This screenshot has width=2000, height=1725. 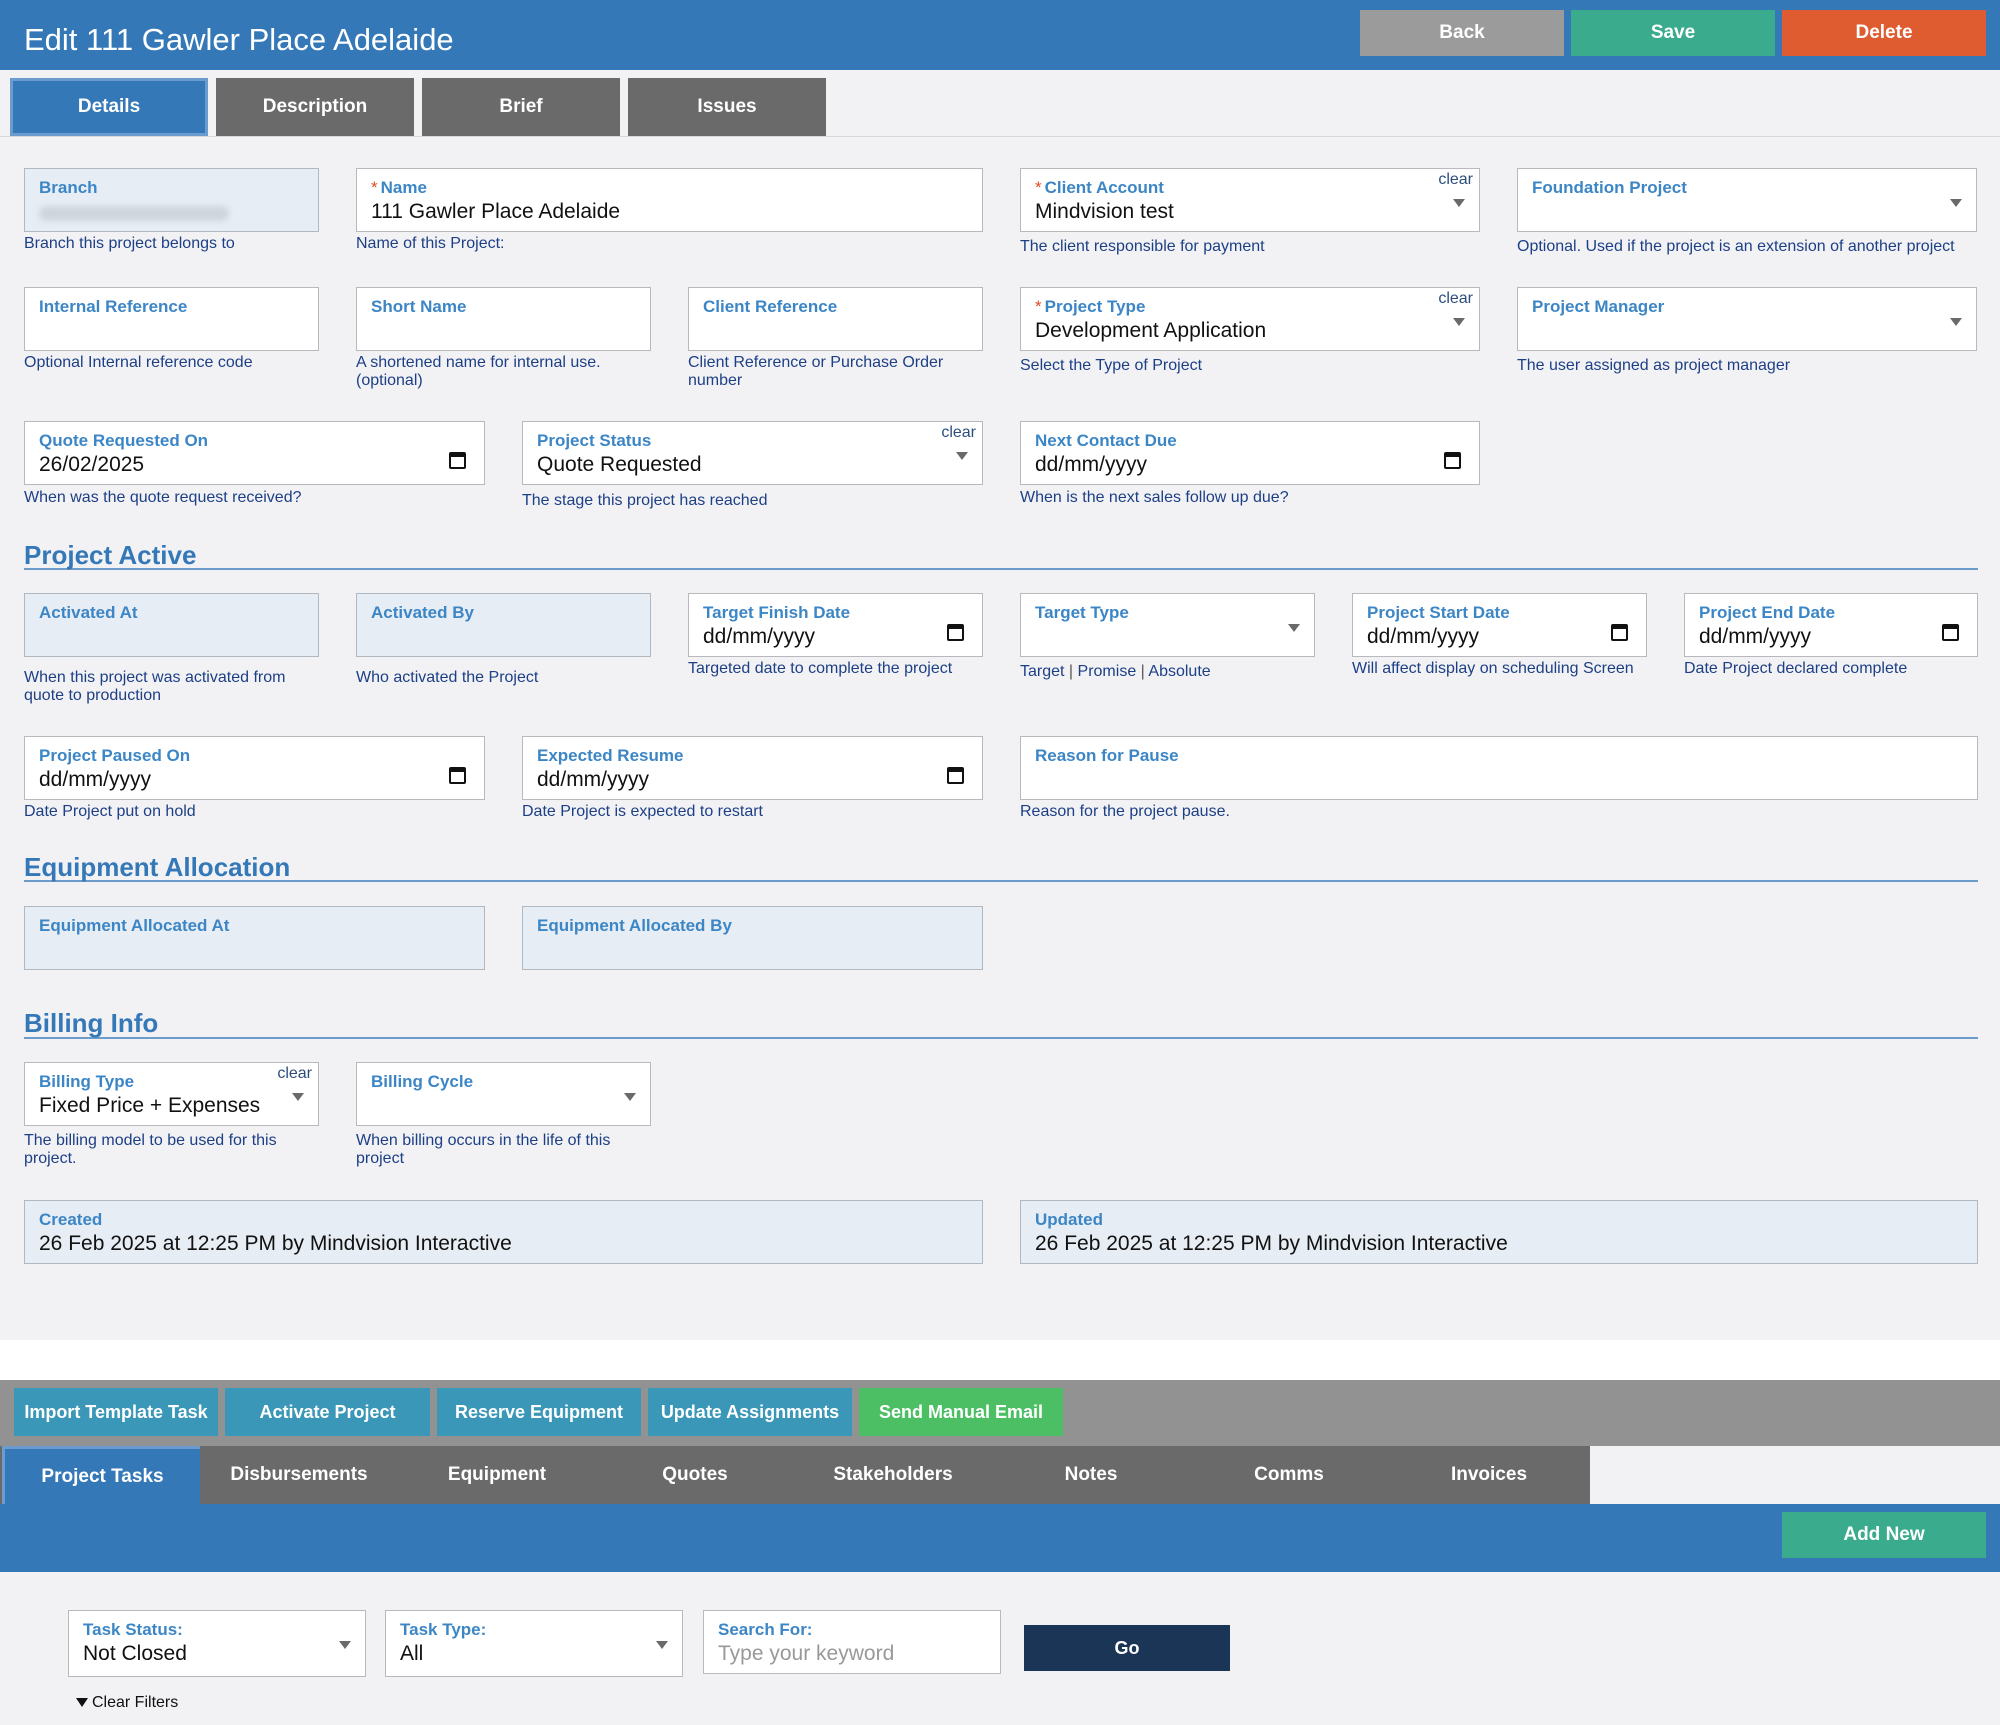 What do you see at coordinates (669, 200) in the screenshot?
I see `name-field: * Name 111 Gawler Place Adelaide` at bounding box center [669, 200].